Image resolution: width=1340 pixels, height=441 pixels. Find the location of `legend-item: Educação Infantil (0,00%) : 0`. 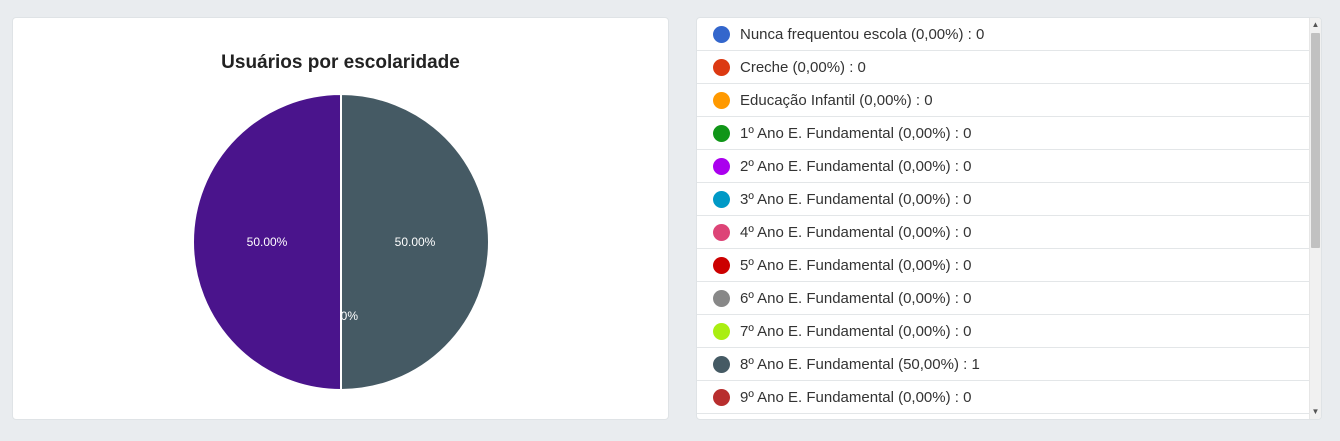

legend-item: Educação Infantil (0,00%) : 0 is located at coordinates (1004, 100).